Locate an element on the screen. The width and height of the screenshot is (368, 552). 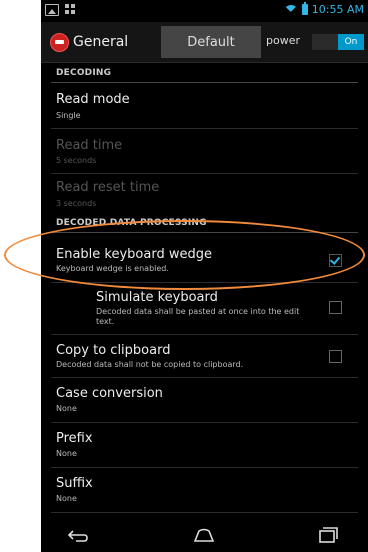
pref-read-reset-time: Read reset time 3 seconds is located at coordinates (204, 196).